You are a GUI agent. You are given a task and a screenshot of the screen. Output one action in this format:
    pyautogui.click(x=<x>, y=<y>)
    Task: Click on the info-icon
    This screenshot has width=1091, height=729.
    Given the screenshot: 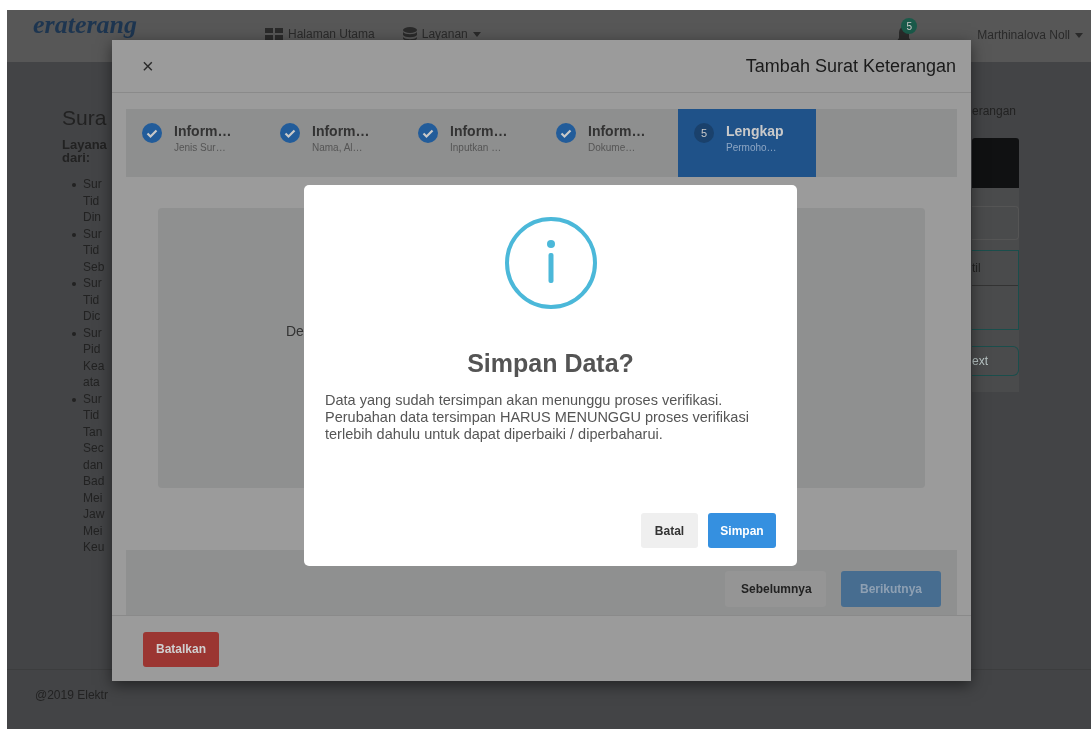 What is the action you would take?
    pyautogui.click(x=550, y=263)
    